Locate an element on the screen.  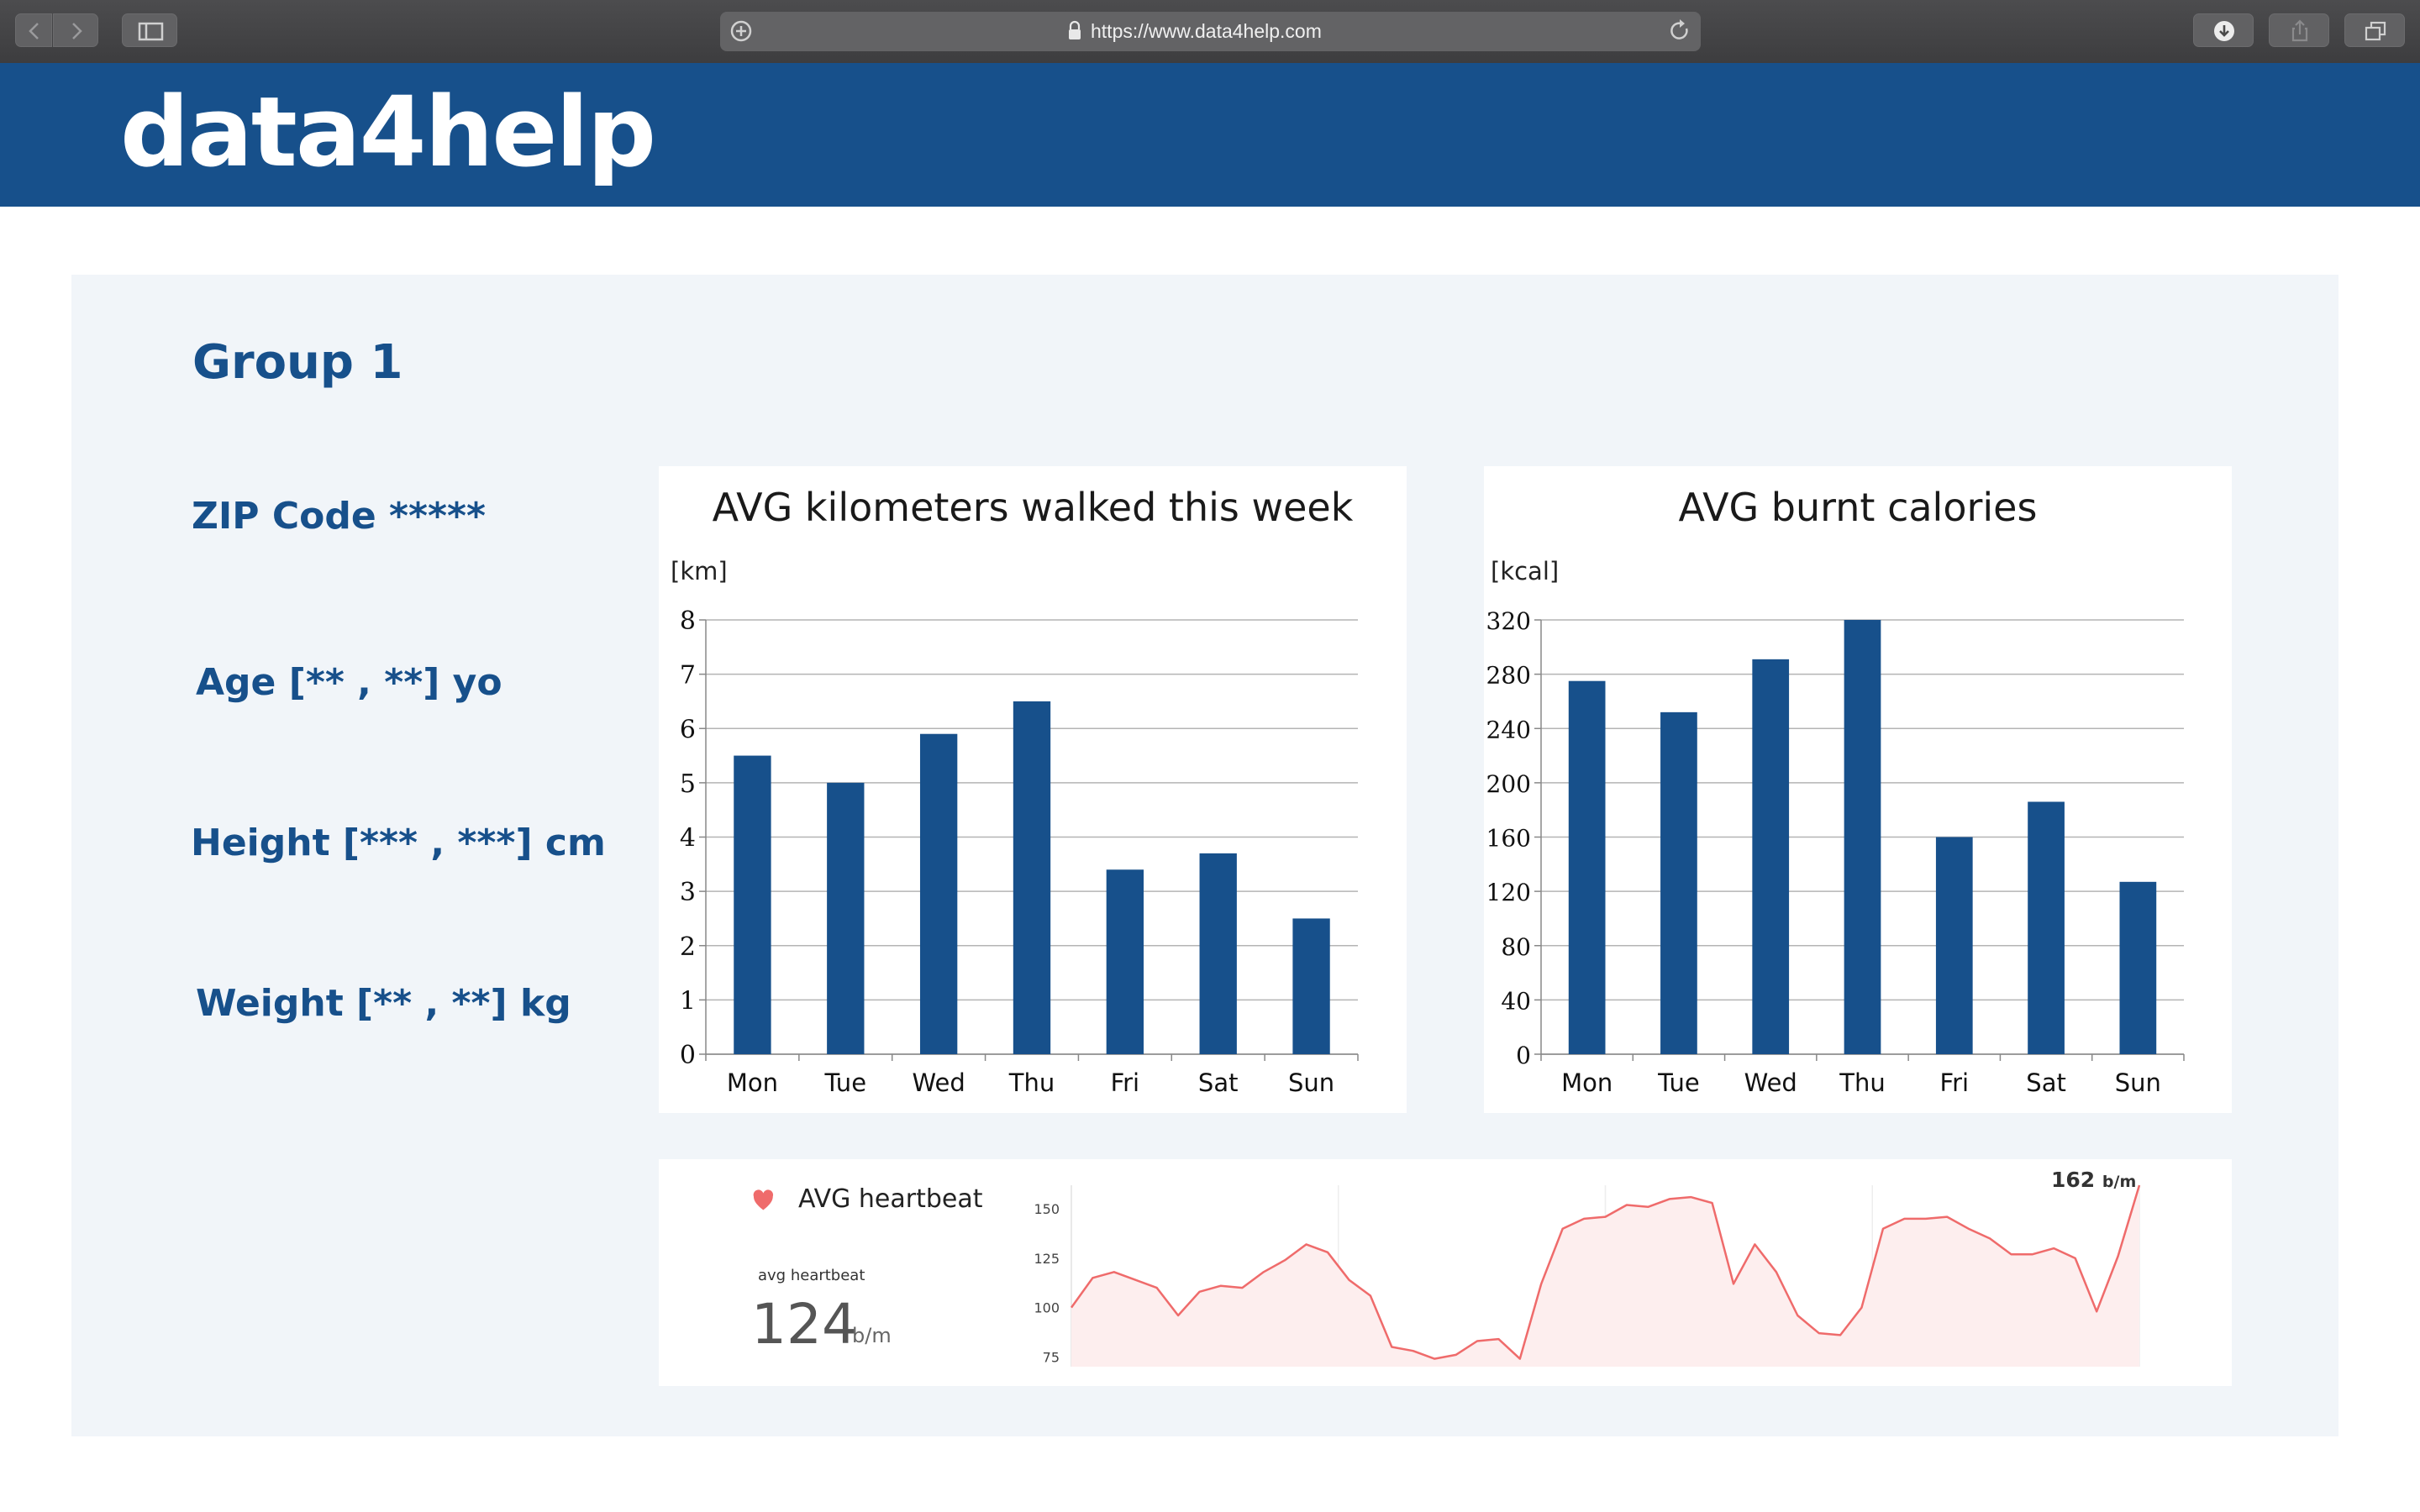
weight-label: Weight [** , **] kg is located at coordinates (383, 1003).